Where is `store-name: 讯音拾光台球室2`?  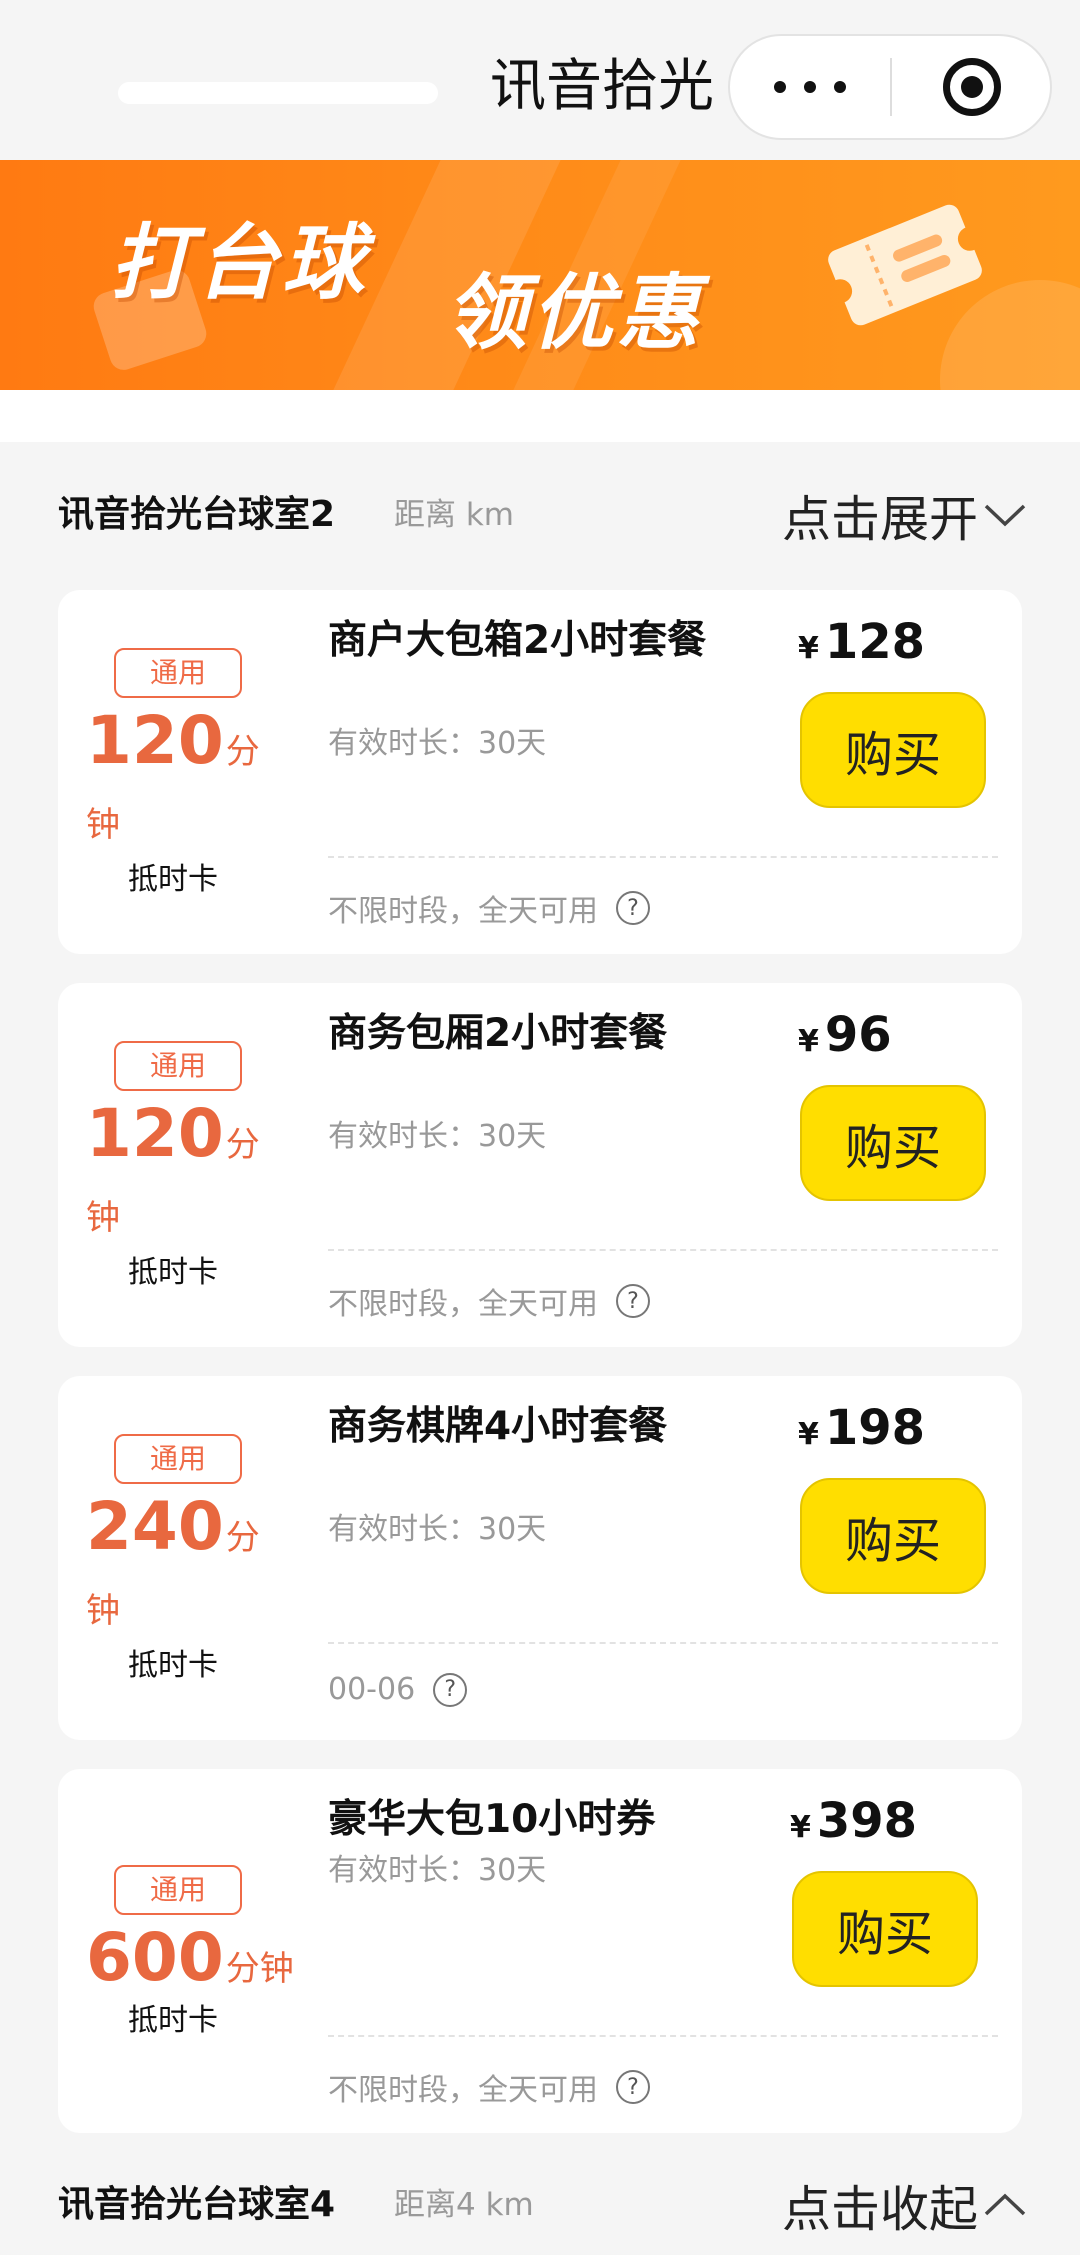
store-name: 讯音拾光台球室2 is located at coordinates (197, 514).